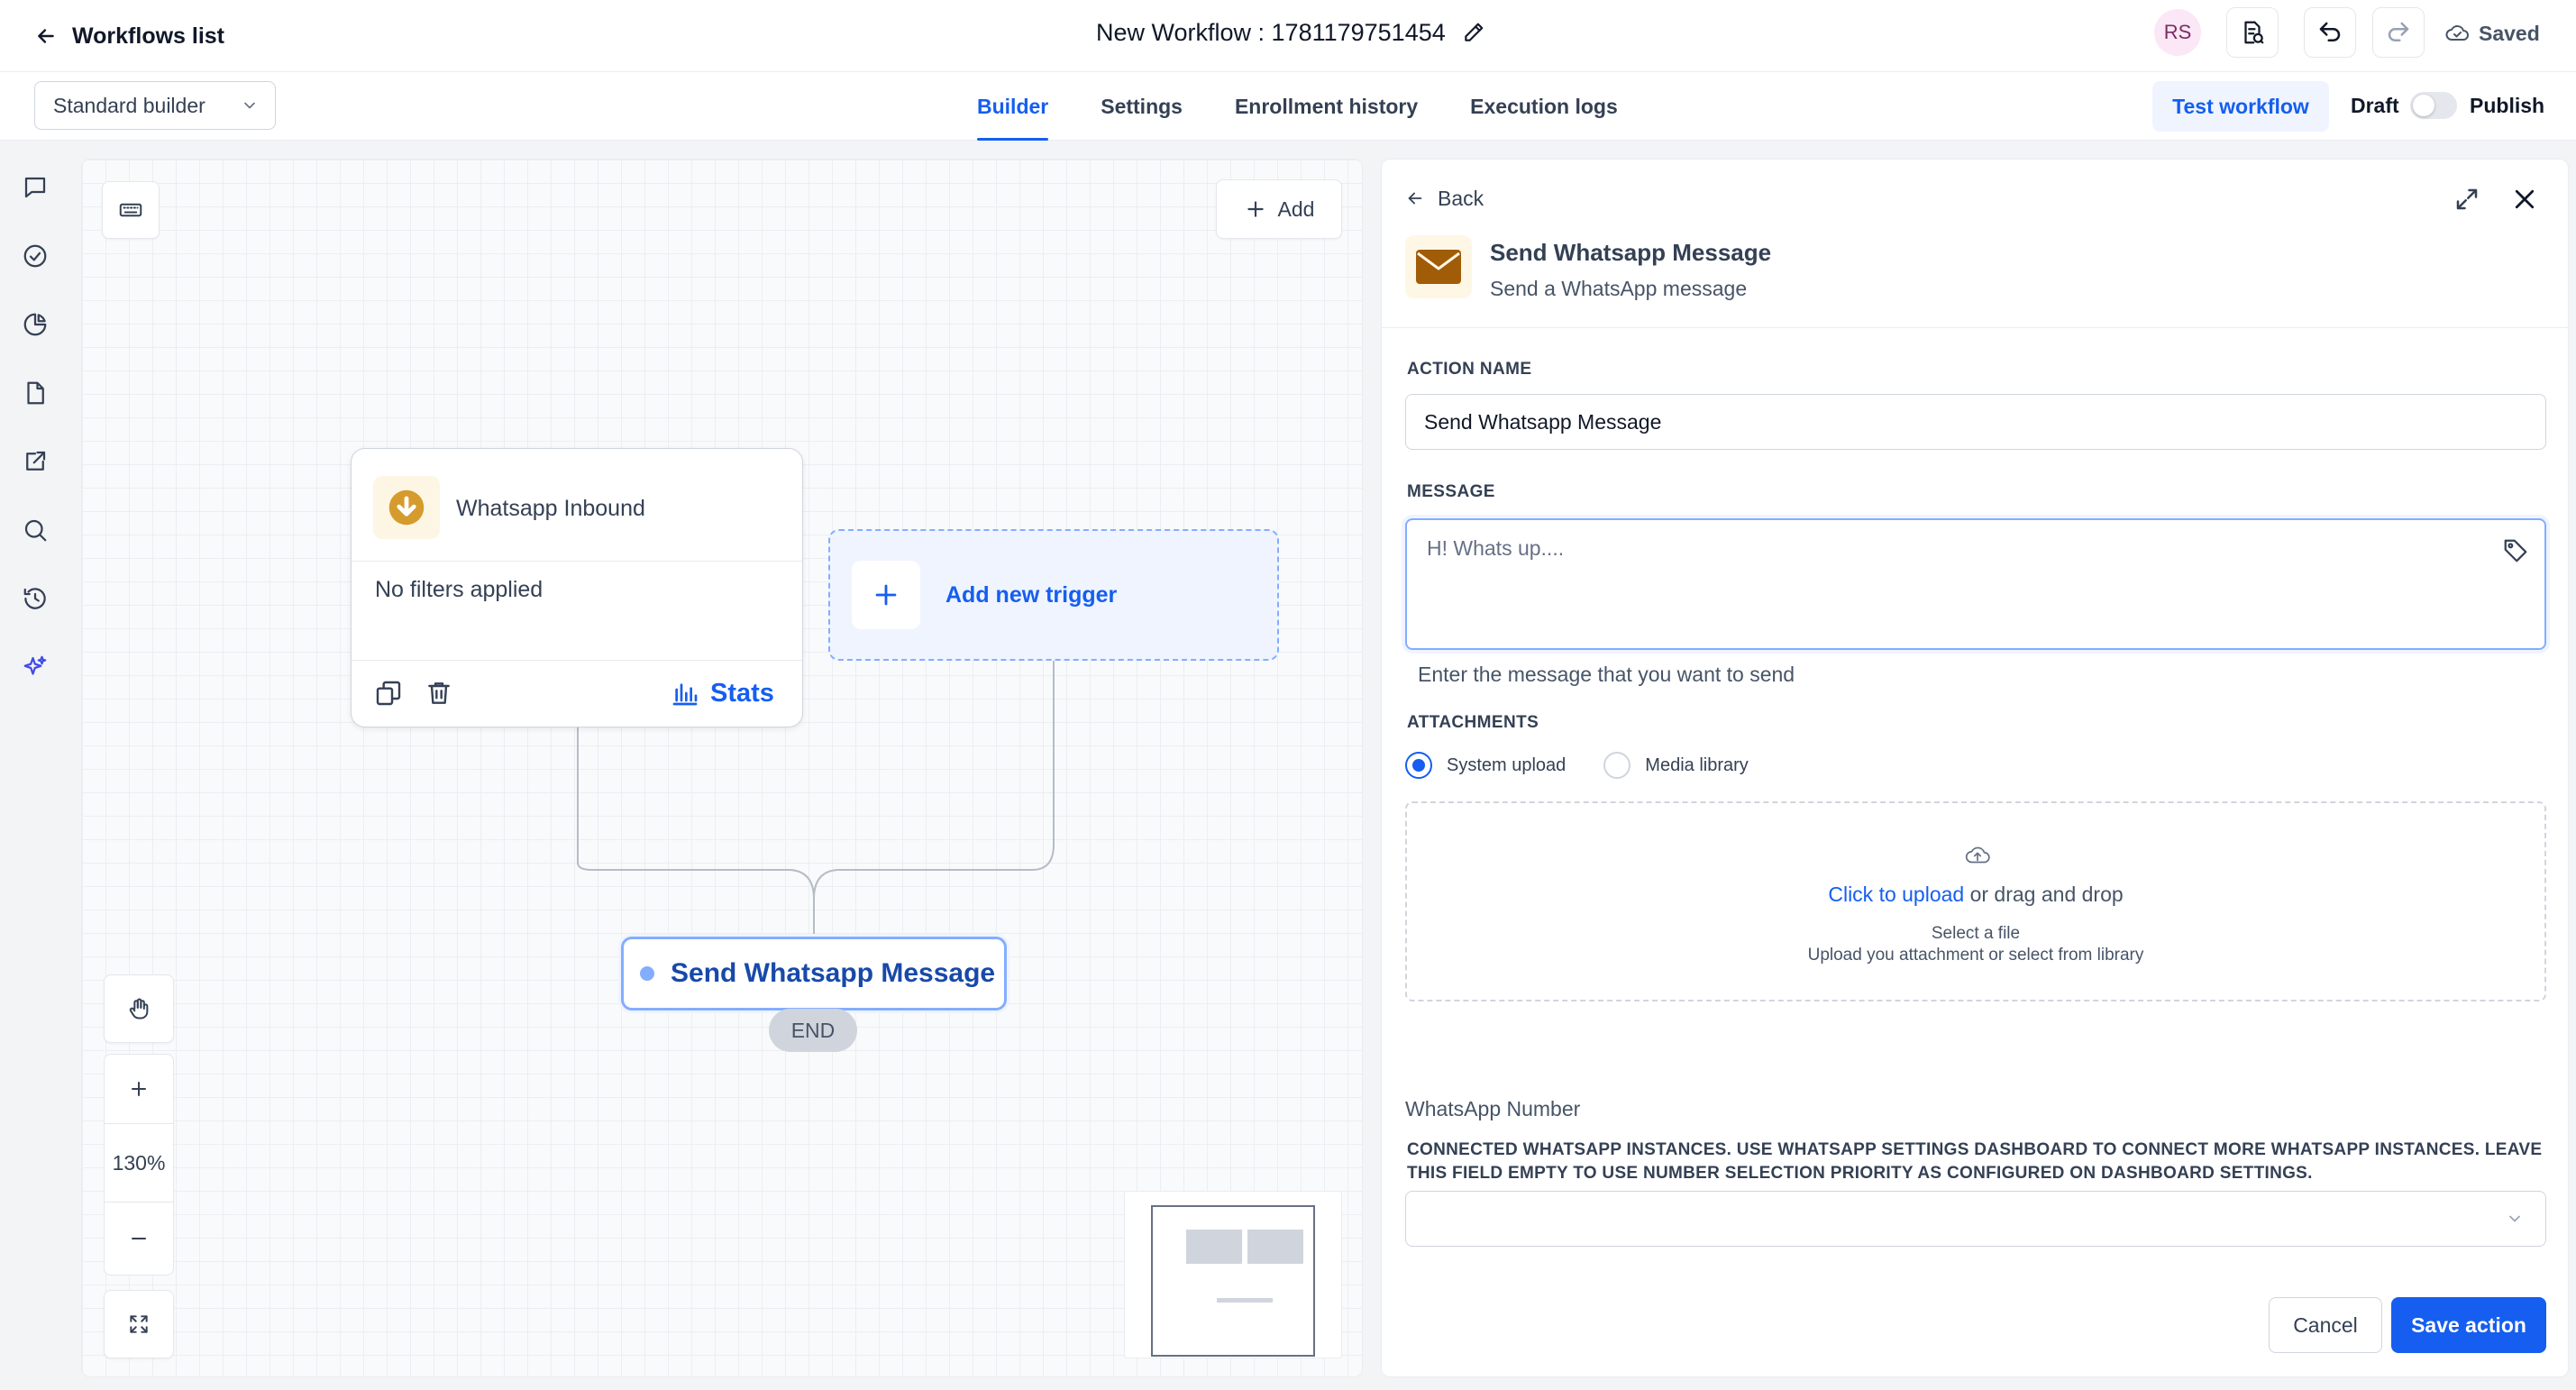  I want to click on stats-button: Stats, so click(722, 693).